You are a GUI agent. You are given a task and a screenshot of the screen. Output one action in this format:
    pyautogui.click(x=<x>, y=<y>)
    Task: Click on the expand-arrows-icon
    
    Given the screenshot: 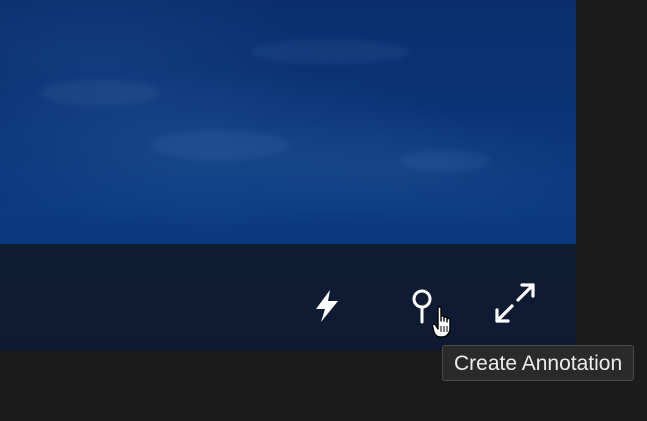 What is the action you would take?
    pyautogui.click(x=515, y=303)
    